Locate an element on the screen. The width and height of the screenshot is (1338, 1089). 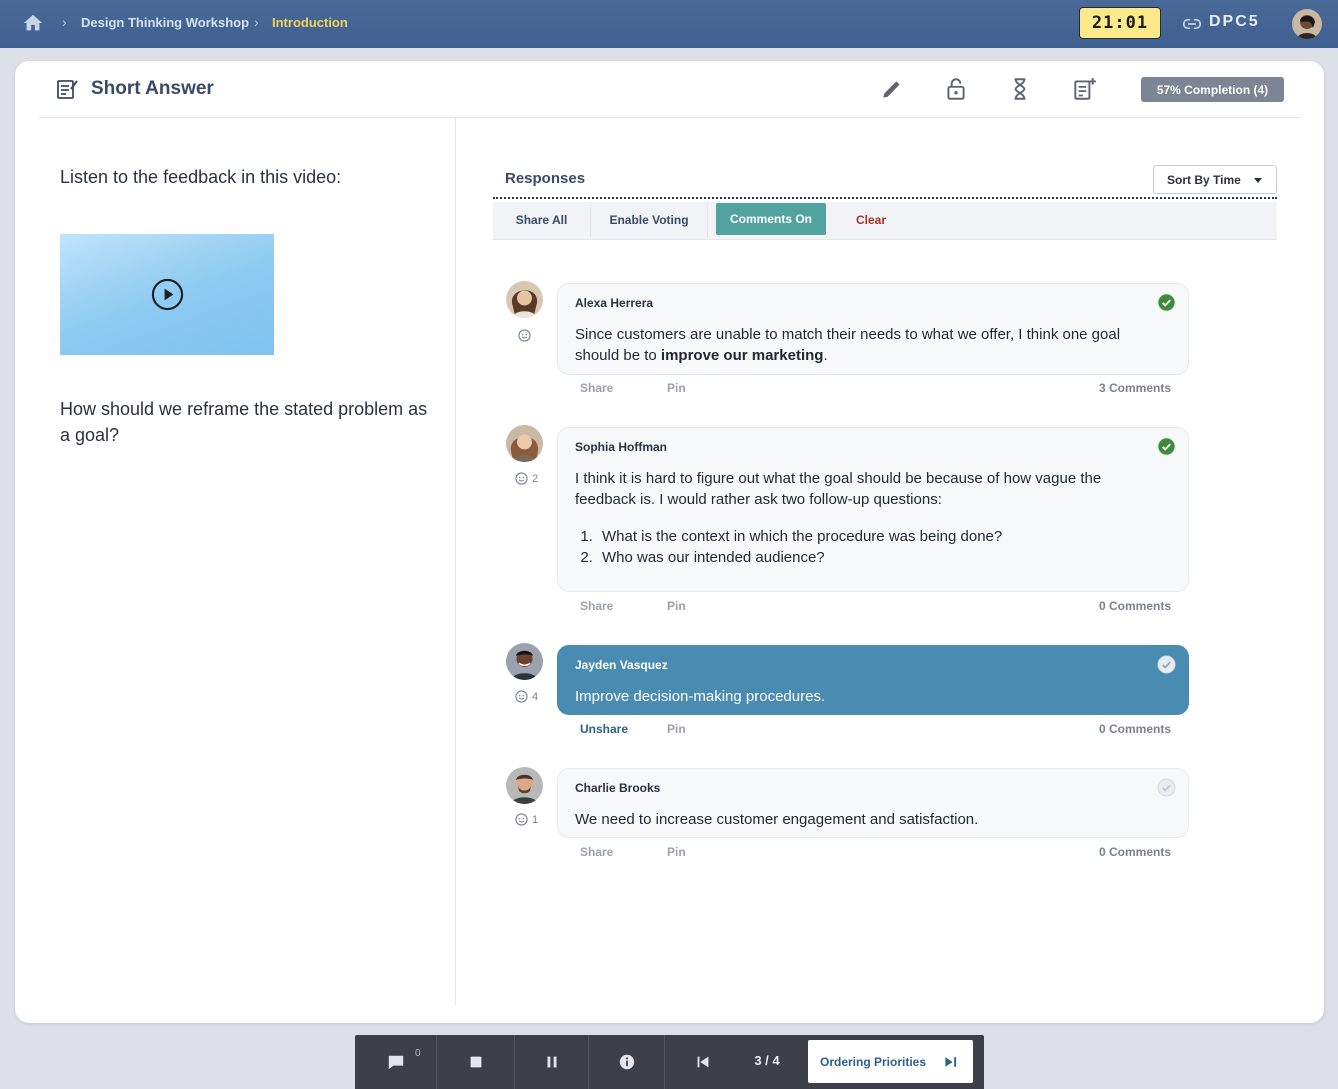
next-activity-button: Ordering Priorities is located at coordinates (890, 1061).